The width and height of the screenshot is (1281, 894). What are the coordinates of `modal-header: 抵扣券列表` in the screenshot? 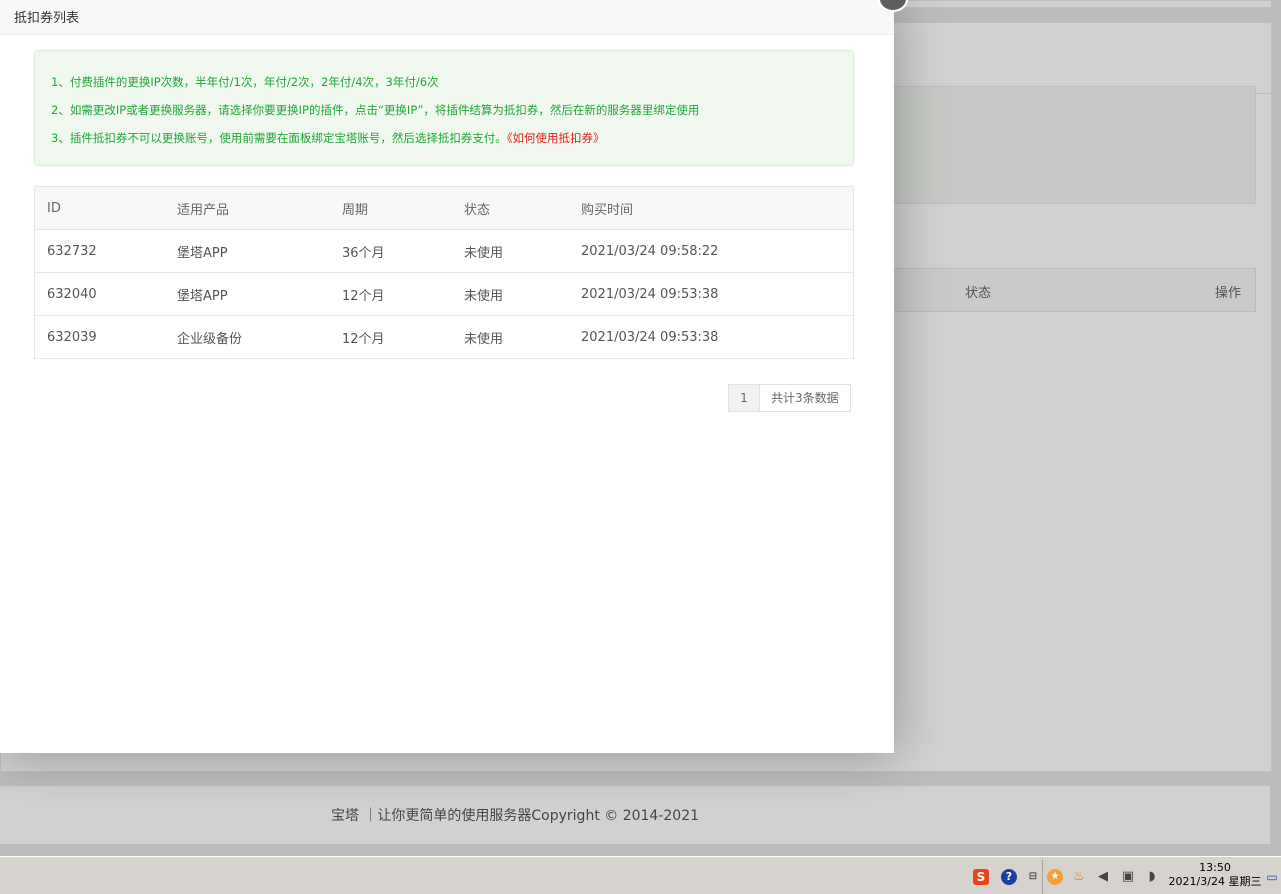 It's located at (447, 17).